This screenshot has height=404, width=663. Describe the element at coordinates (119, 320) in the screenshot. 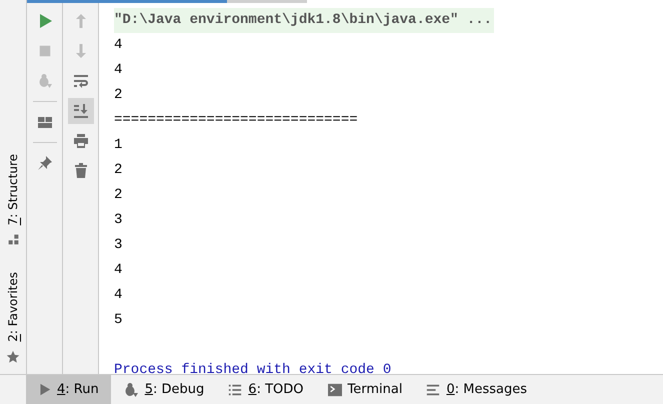

I see `output-line: 5` at that location.